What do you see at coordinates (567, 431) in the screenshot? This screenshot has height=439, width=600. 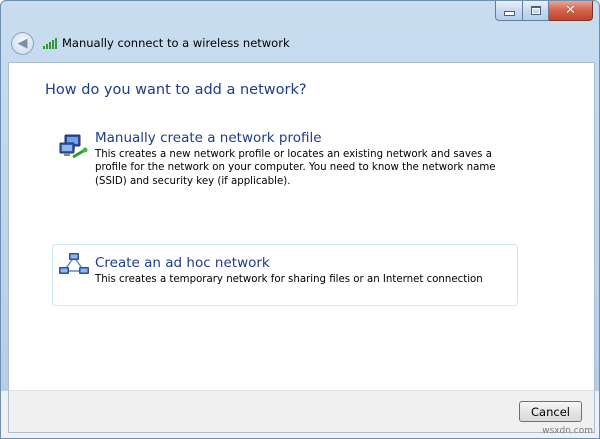 I see `watermark: wsxdn.com` at bounding box center [567, 431].